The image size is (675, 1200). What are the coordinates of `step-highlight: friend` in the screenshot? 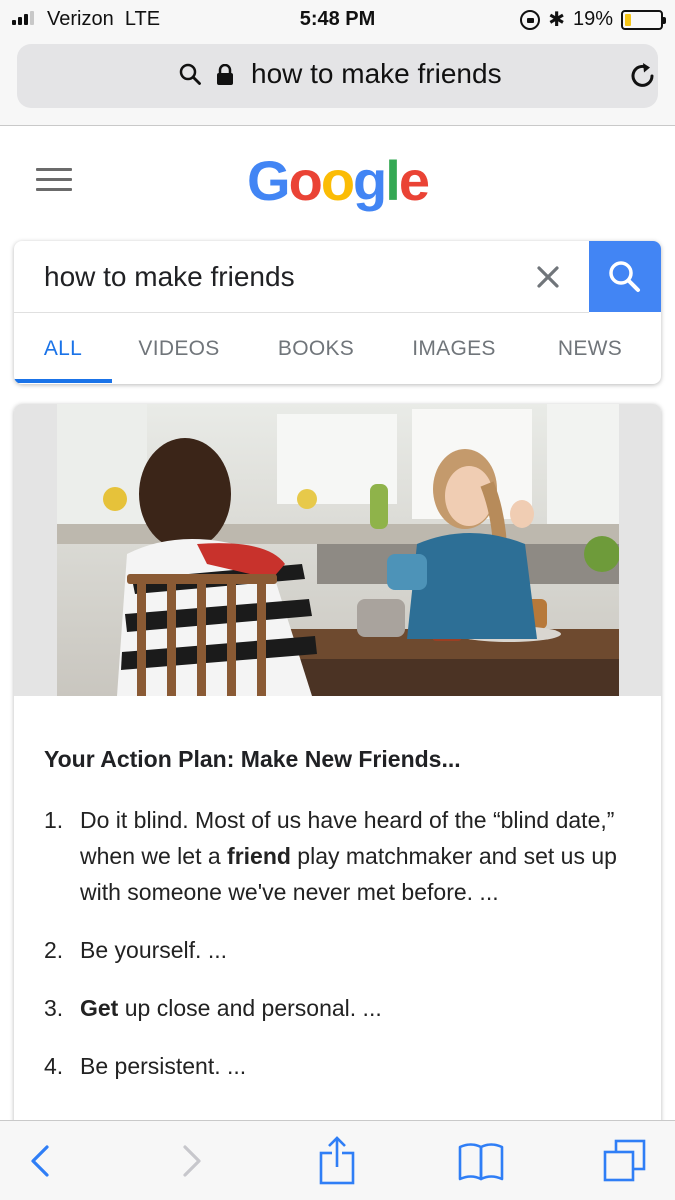 It's located at (259, 856).